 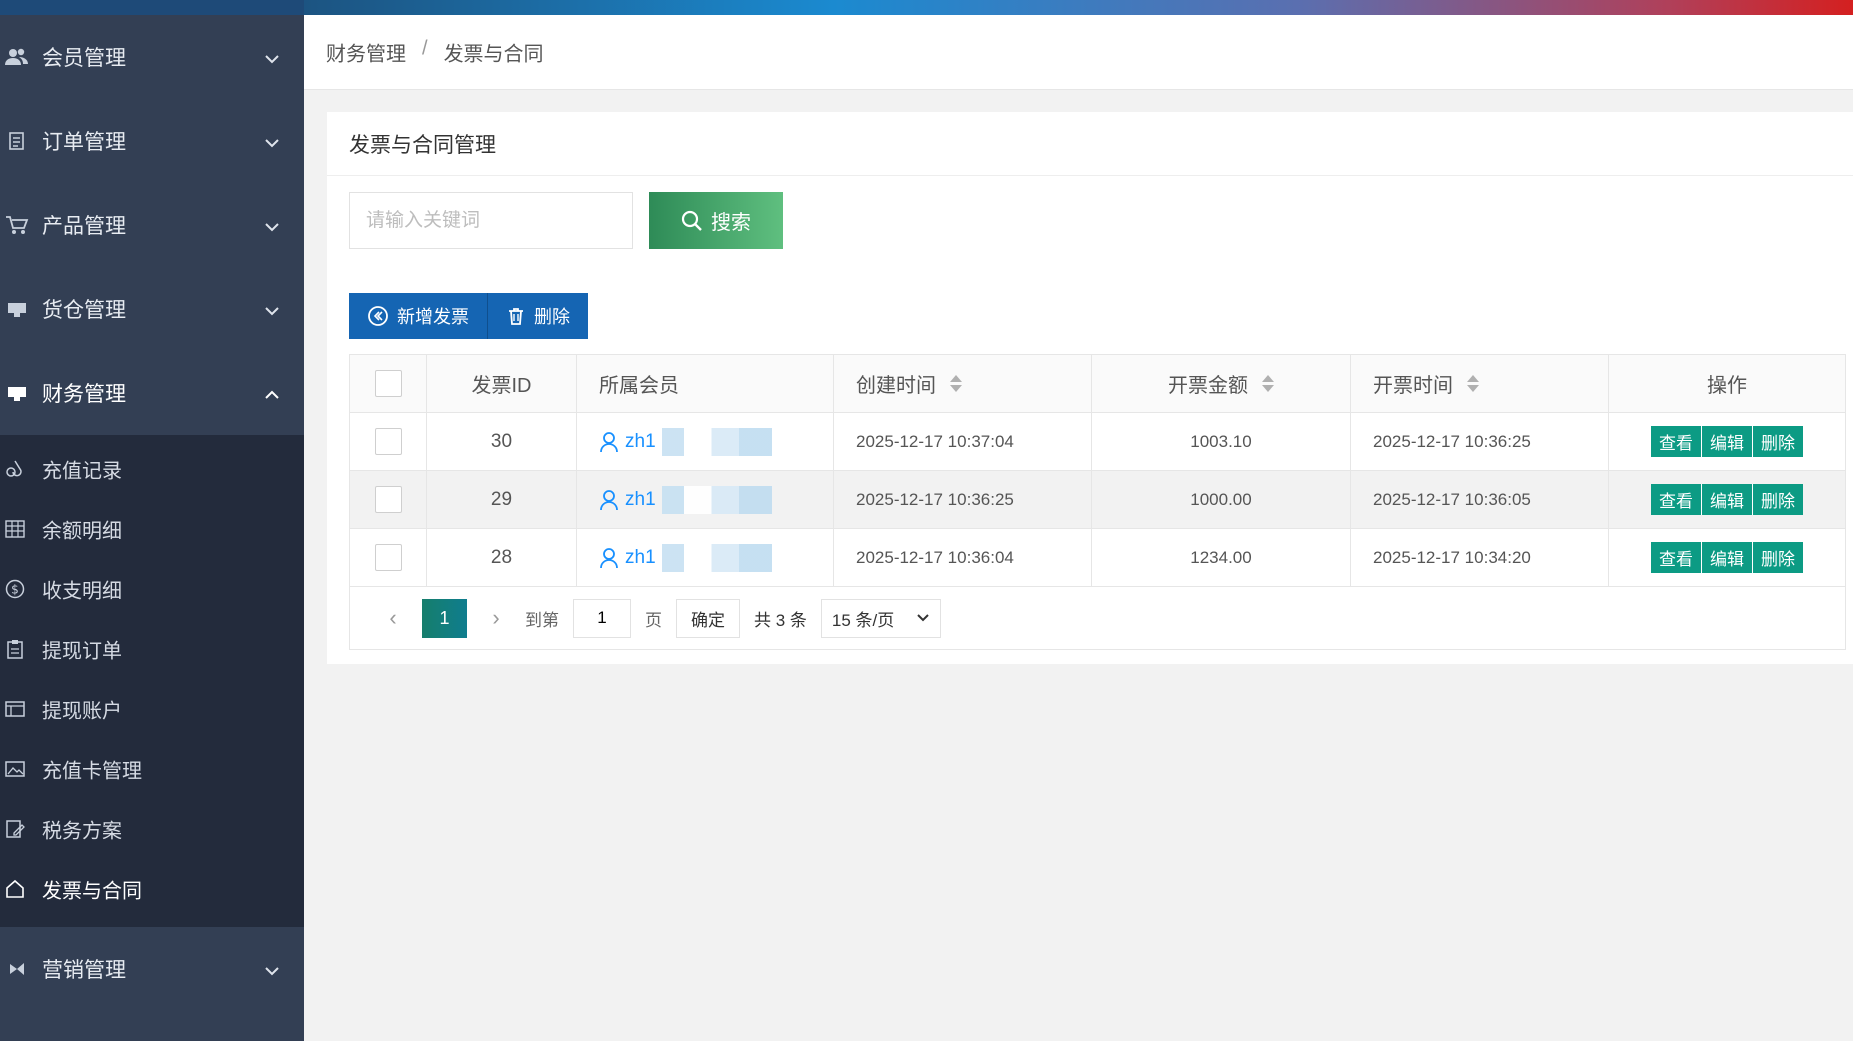 What do you see at coordinates (493, 54) in the screenshot?
I see `breadcrumb-current: 发票与合同` at bounding box center [493, 54].